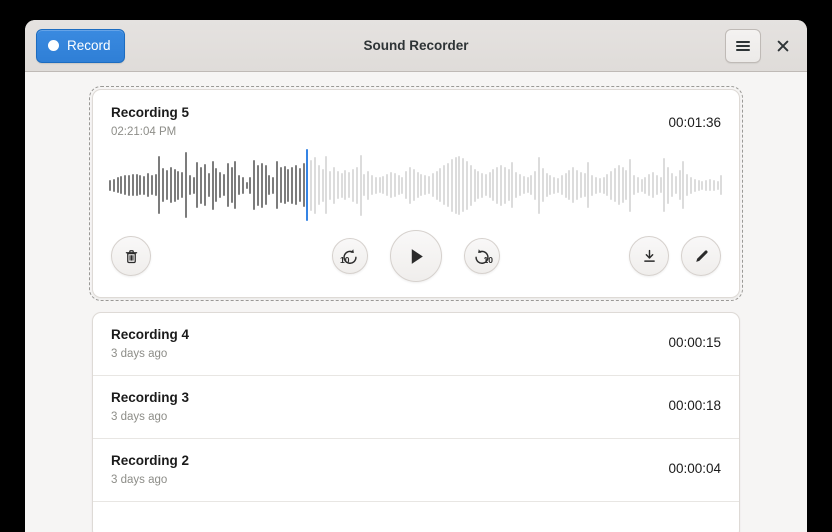 Image resolution: width=832 pixels, height=532 pixels. I want to click on recording-list-item: Recording 2 3 days ago 00:00:04, so click(416, 470).